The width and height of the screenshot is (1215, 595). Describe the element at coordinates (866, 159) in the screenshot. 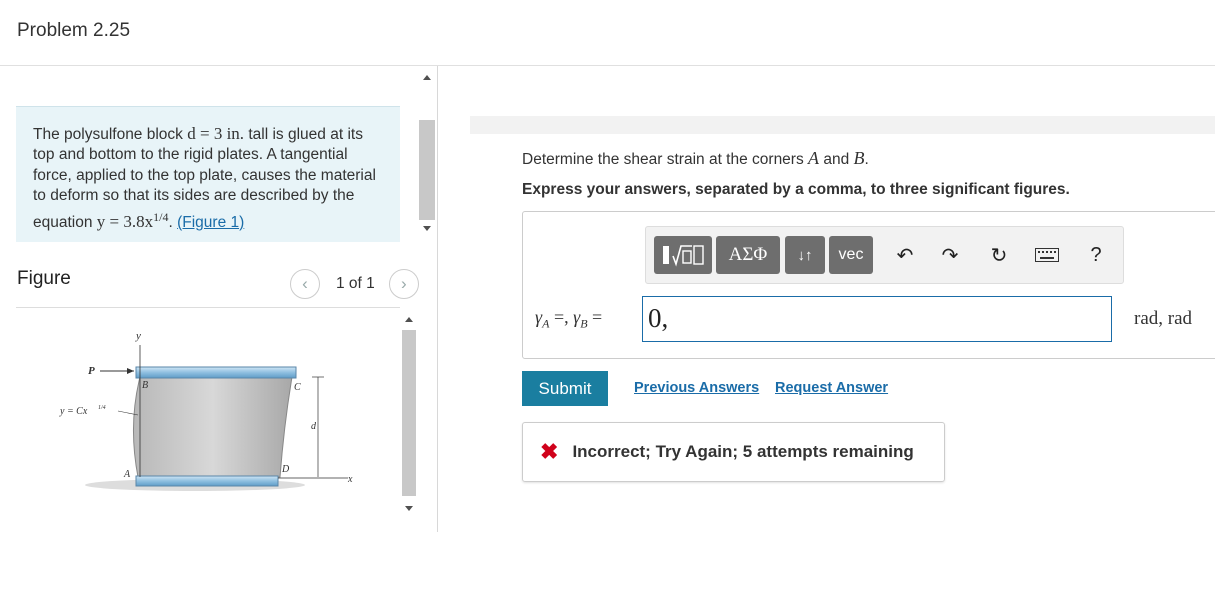

I see `question-suffix: .` at that location.